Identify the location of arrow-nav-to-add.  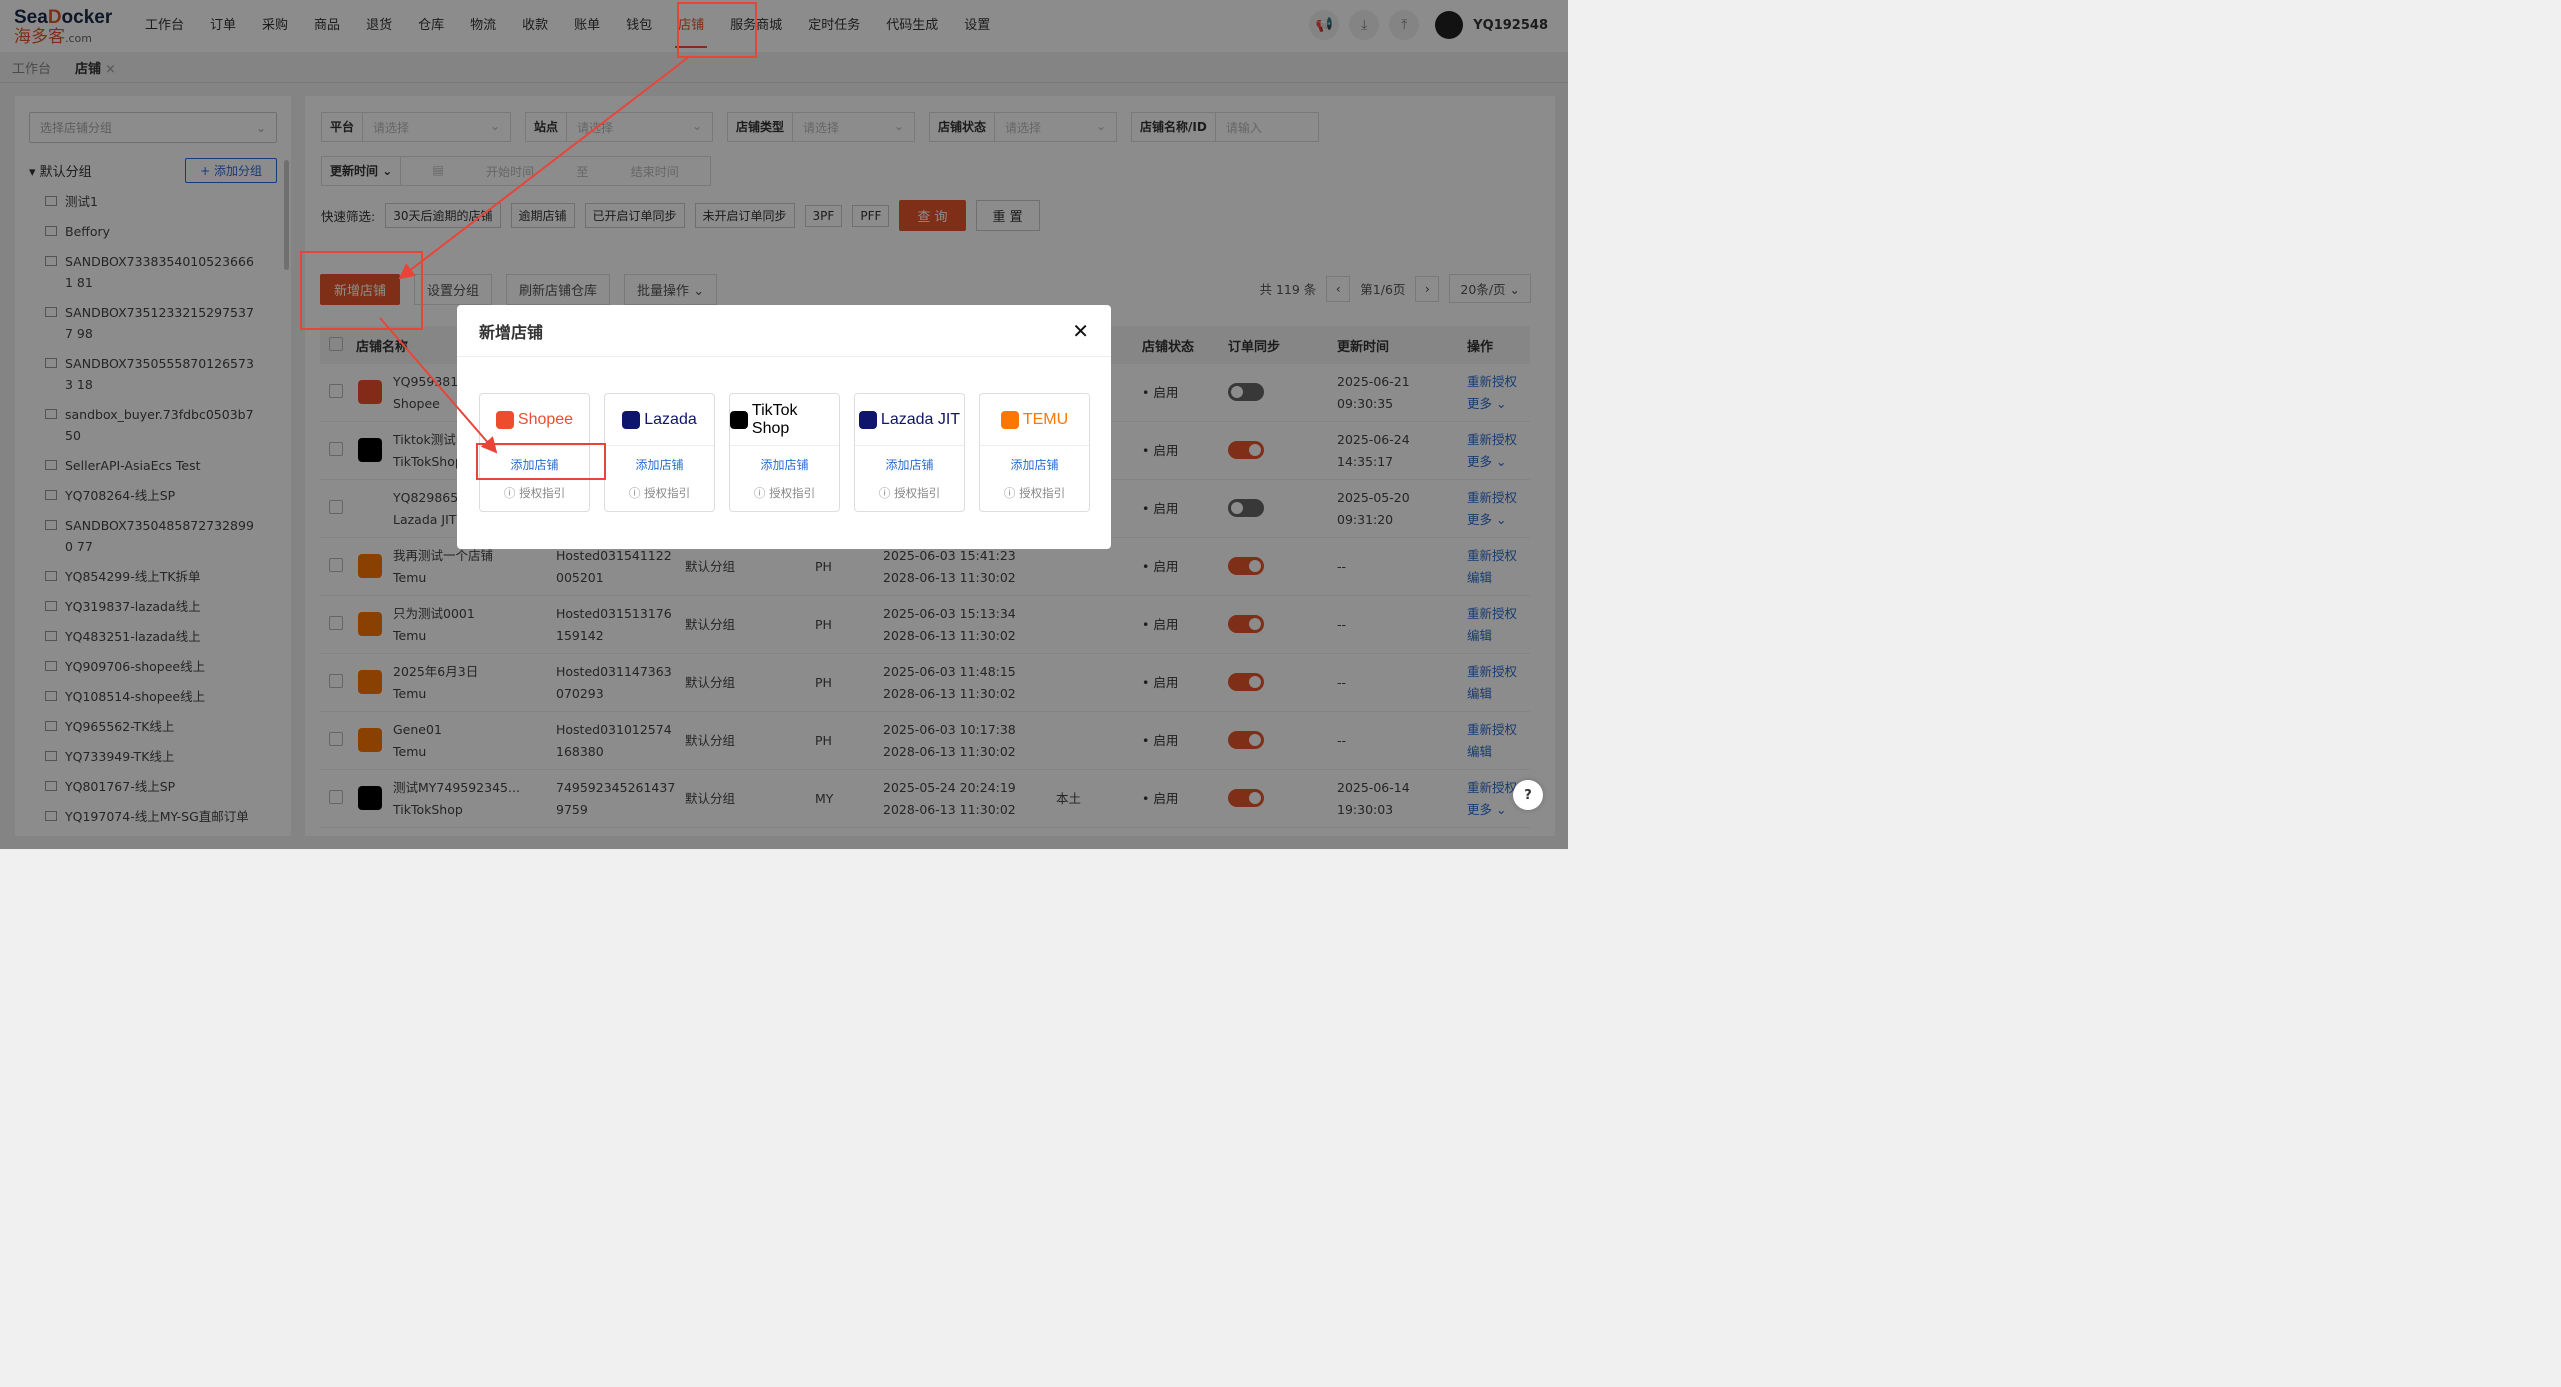
(544, 167).